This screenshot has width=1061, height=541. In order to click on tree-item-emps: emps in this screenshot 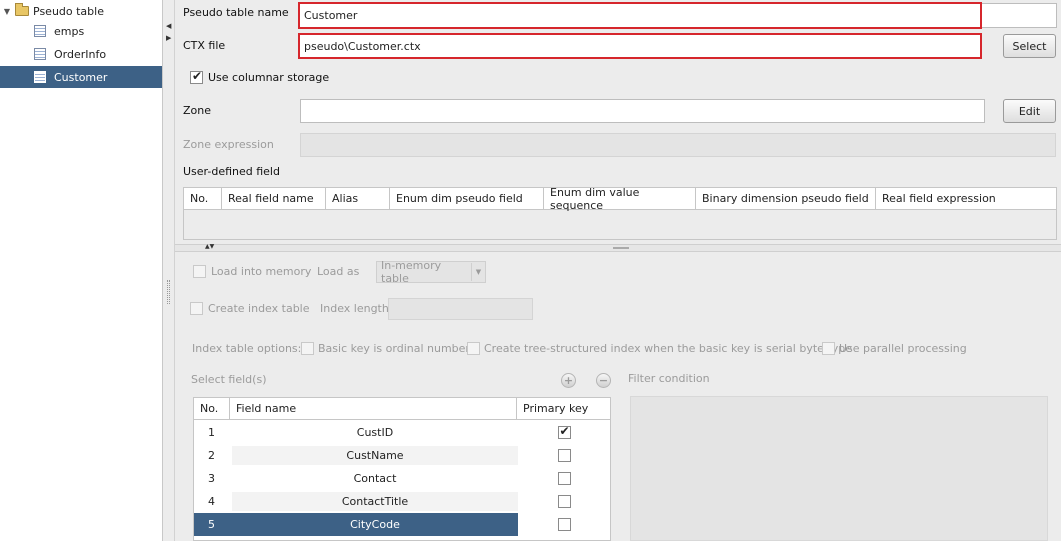, I will do `click(81, 31)`.